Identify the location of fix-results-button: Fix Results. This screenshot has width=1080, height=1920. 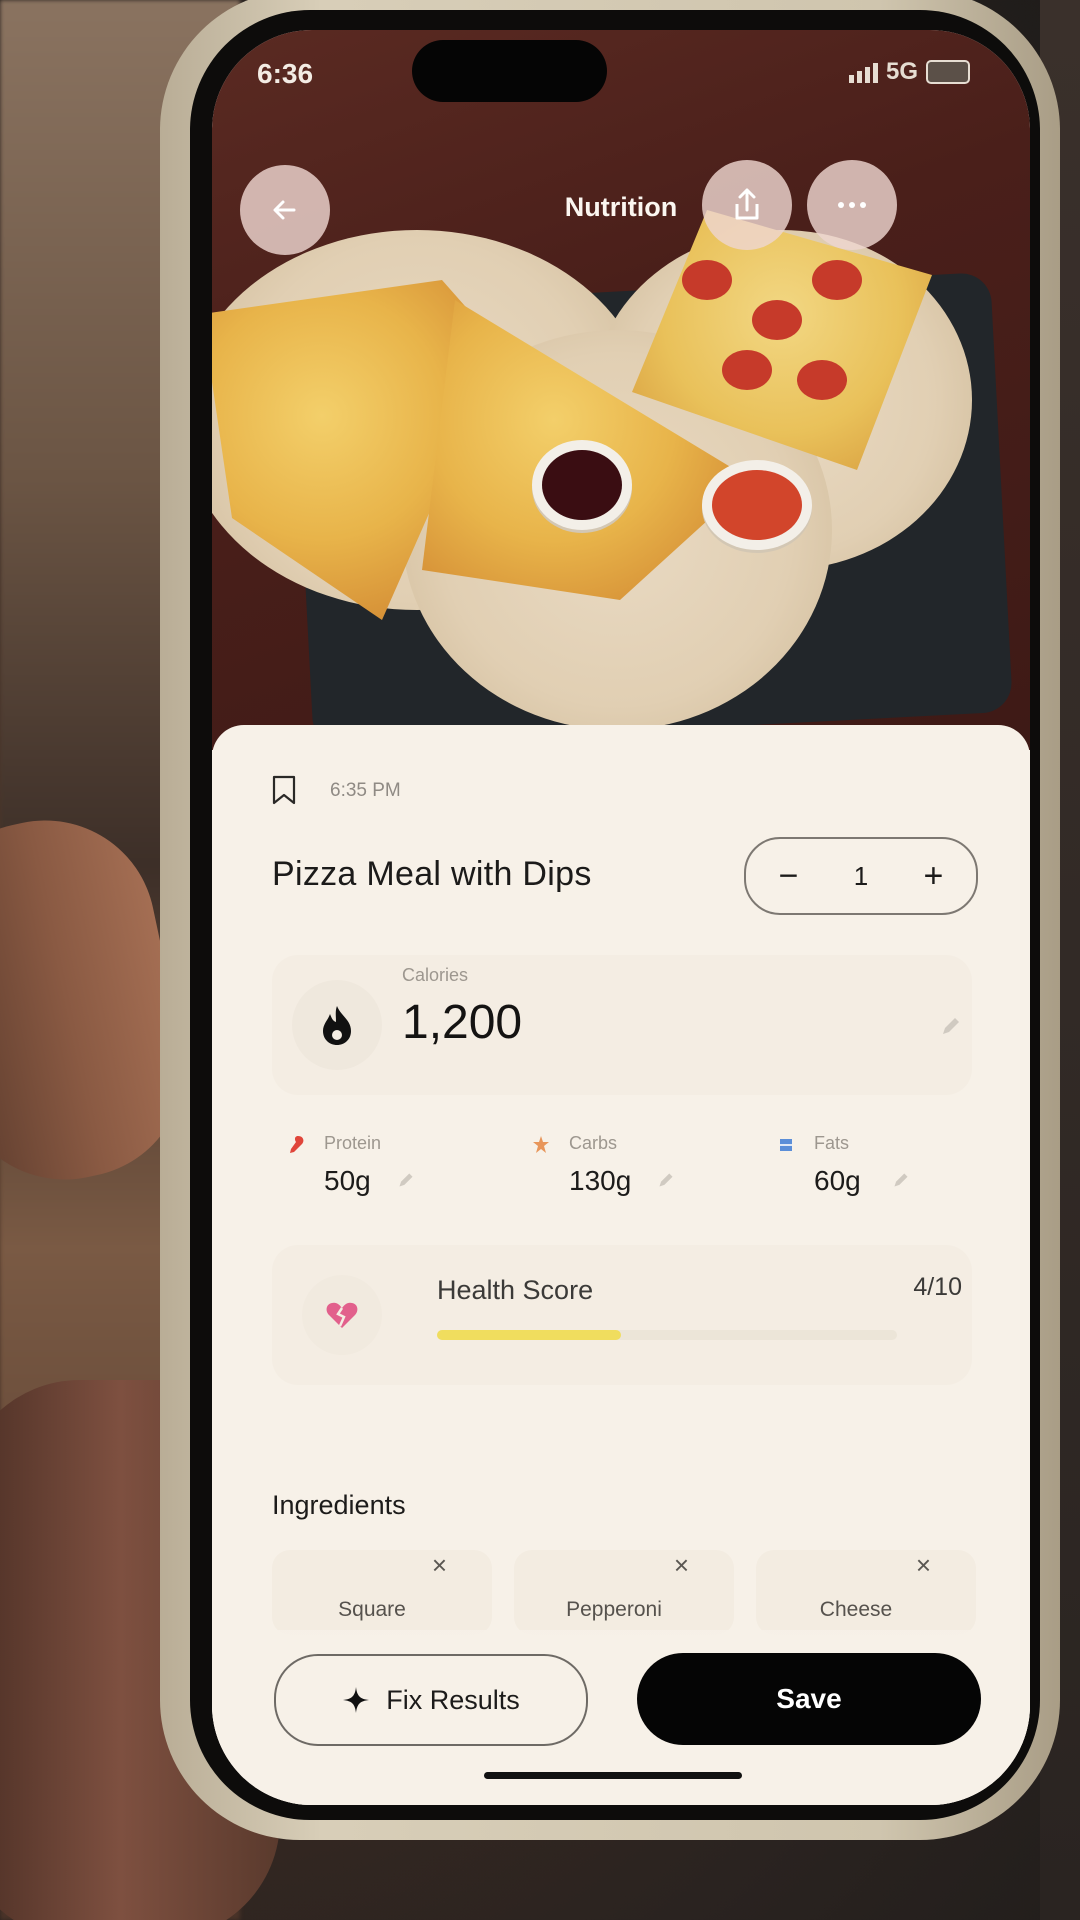
(431, 1700).